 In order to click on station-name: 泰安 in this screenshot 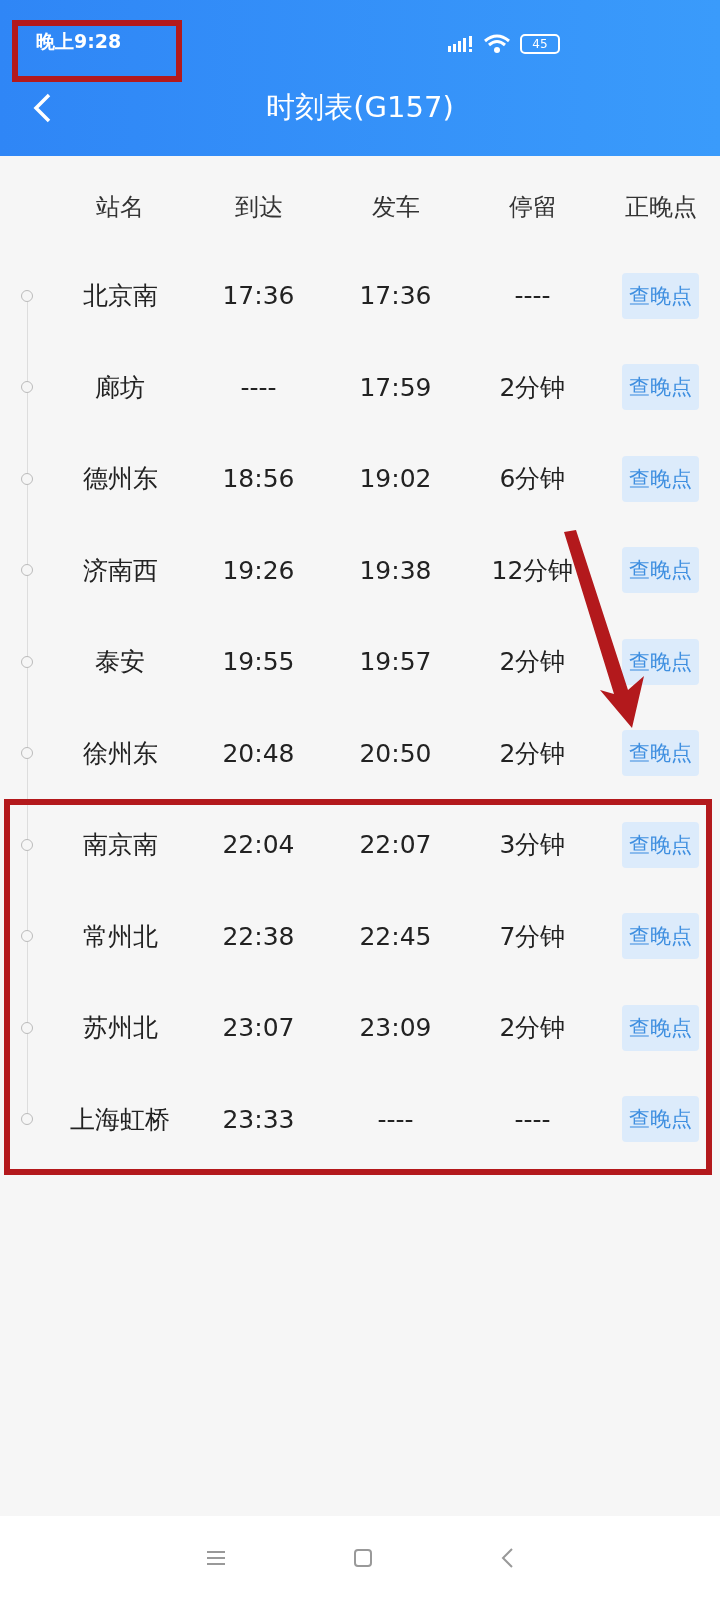, I will do `click(120, 662)`.